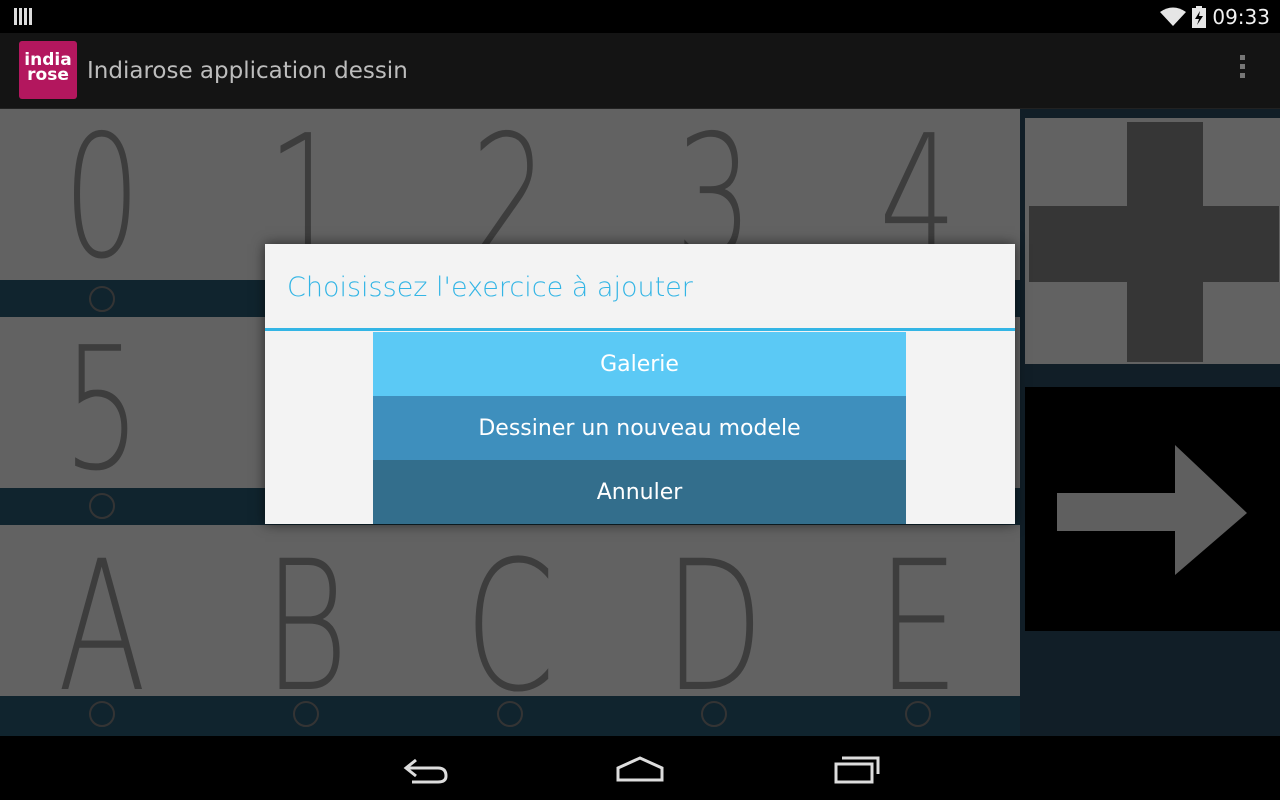  What do you see at coordinates (639, 364) in the screenshot?
I see `galerie-button: Galerie` at bounding box center [639, 364].